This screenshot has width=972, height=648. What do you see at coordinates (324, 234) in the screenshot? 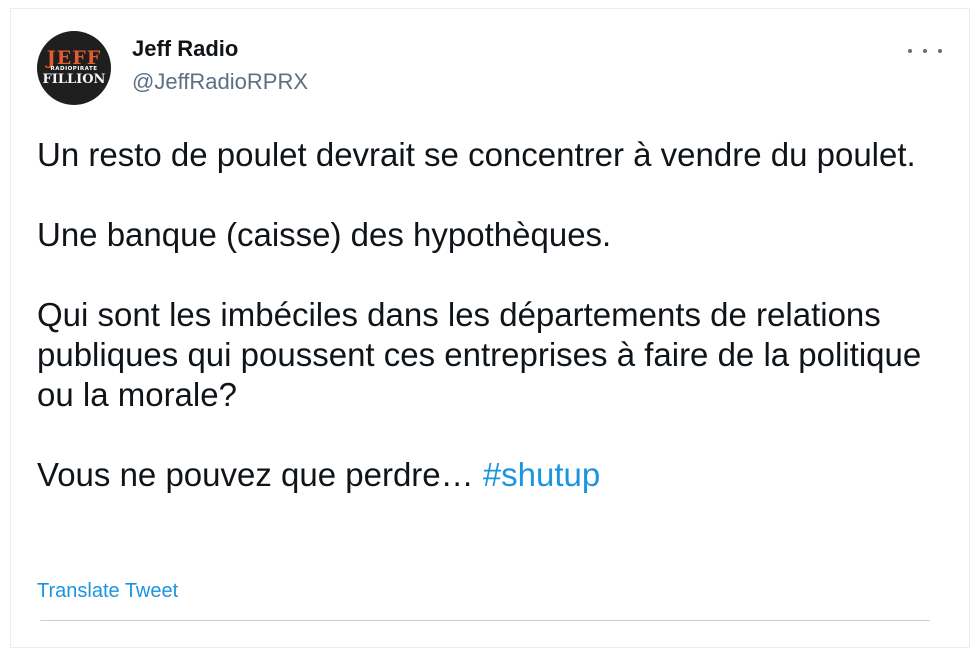
I see `tweet-paragraph: Une banque (caisse) des hypothèques.` at bounding box center [324, 234].